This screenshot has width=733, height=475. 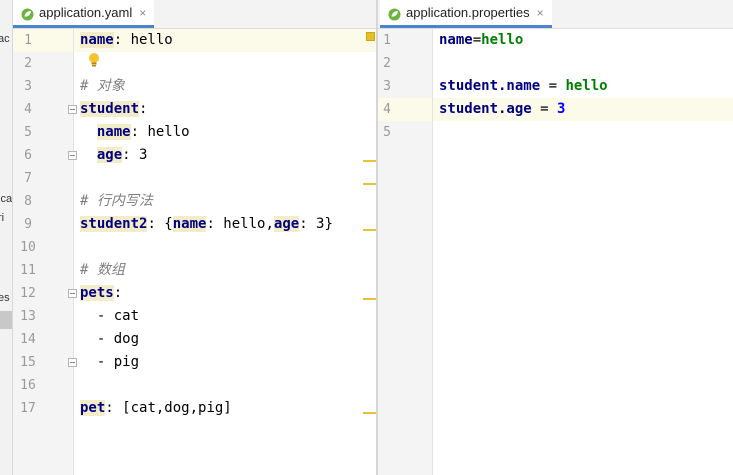 I want to click on code-comment: # 行内写法, so click(x=116, y=201).